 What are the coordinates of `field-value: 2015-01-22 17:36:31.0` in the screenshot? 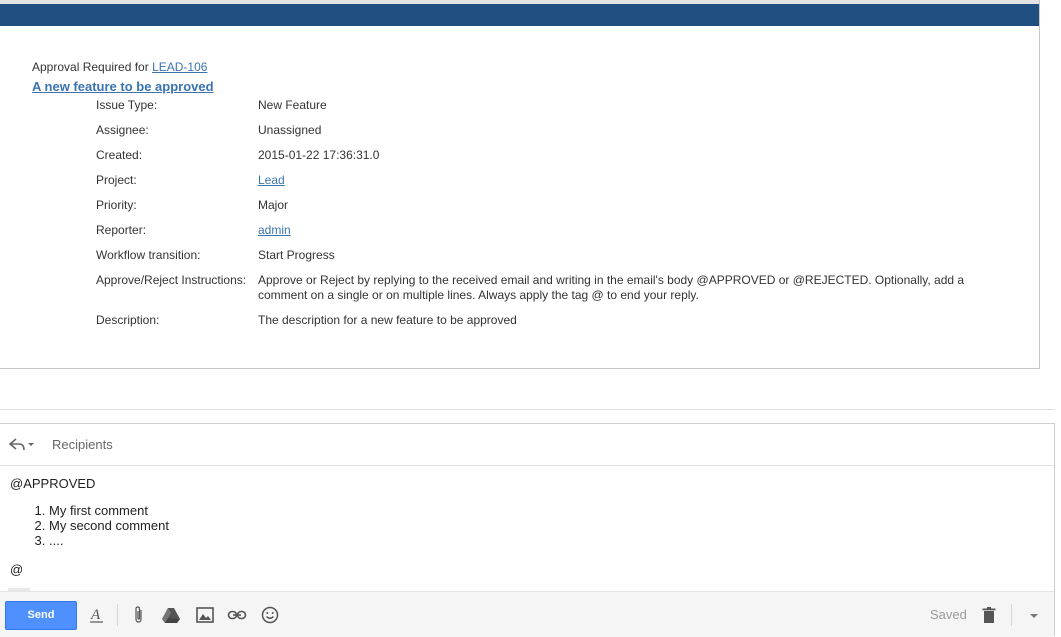 It's located at (319, 155).